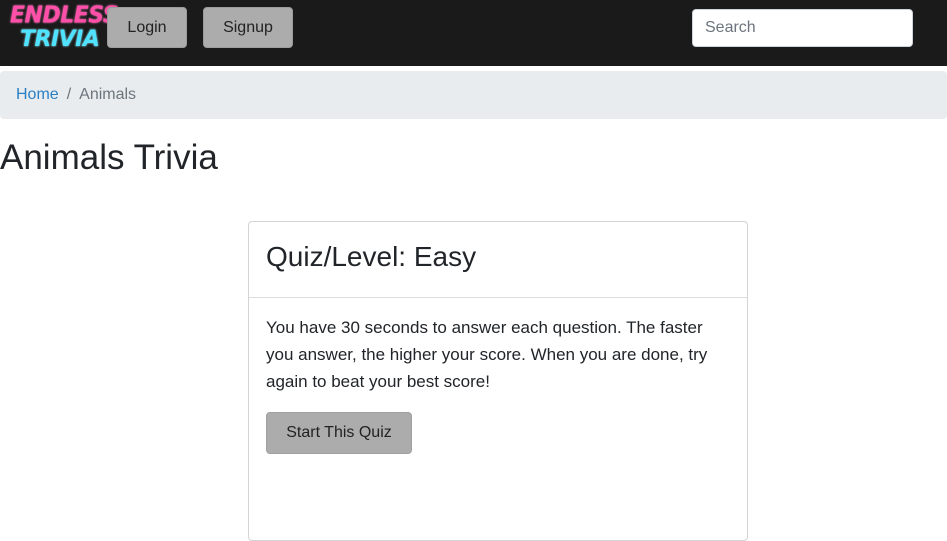 Image resolution: width=947 pixels, height=541 pixels. Describe the element at coordinates (108, 94) in the screenshot. I see `breadcrumb-current: Animals` at that location.